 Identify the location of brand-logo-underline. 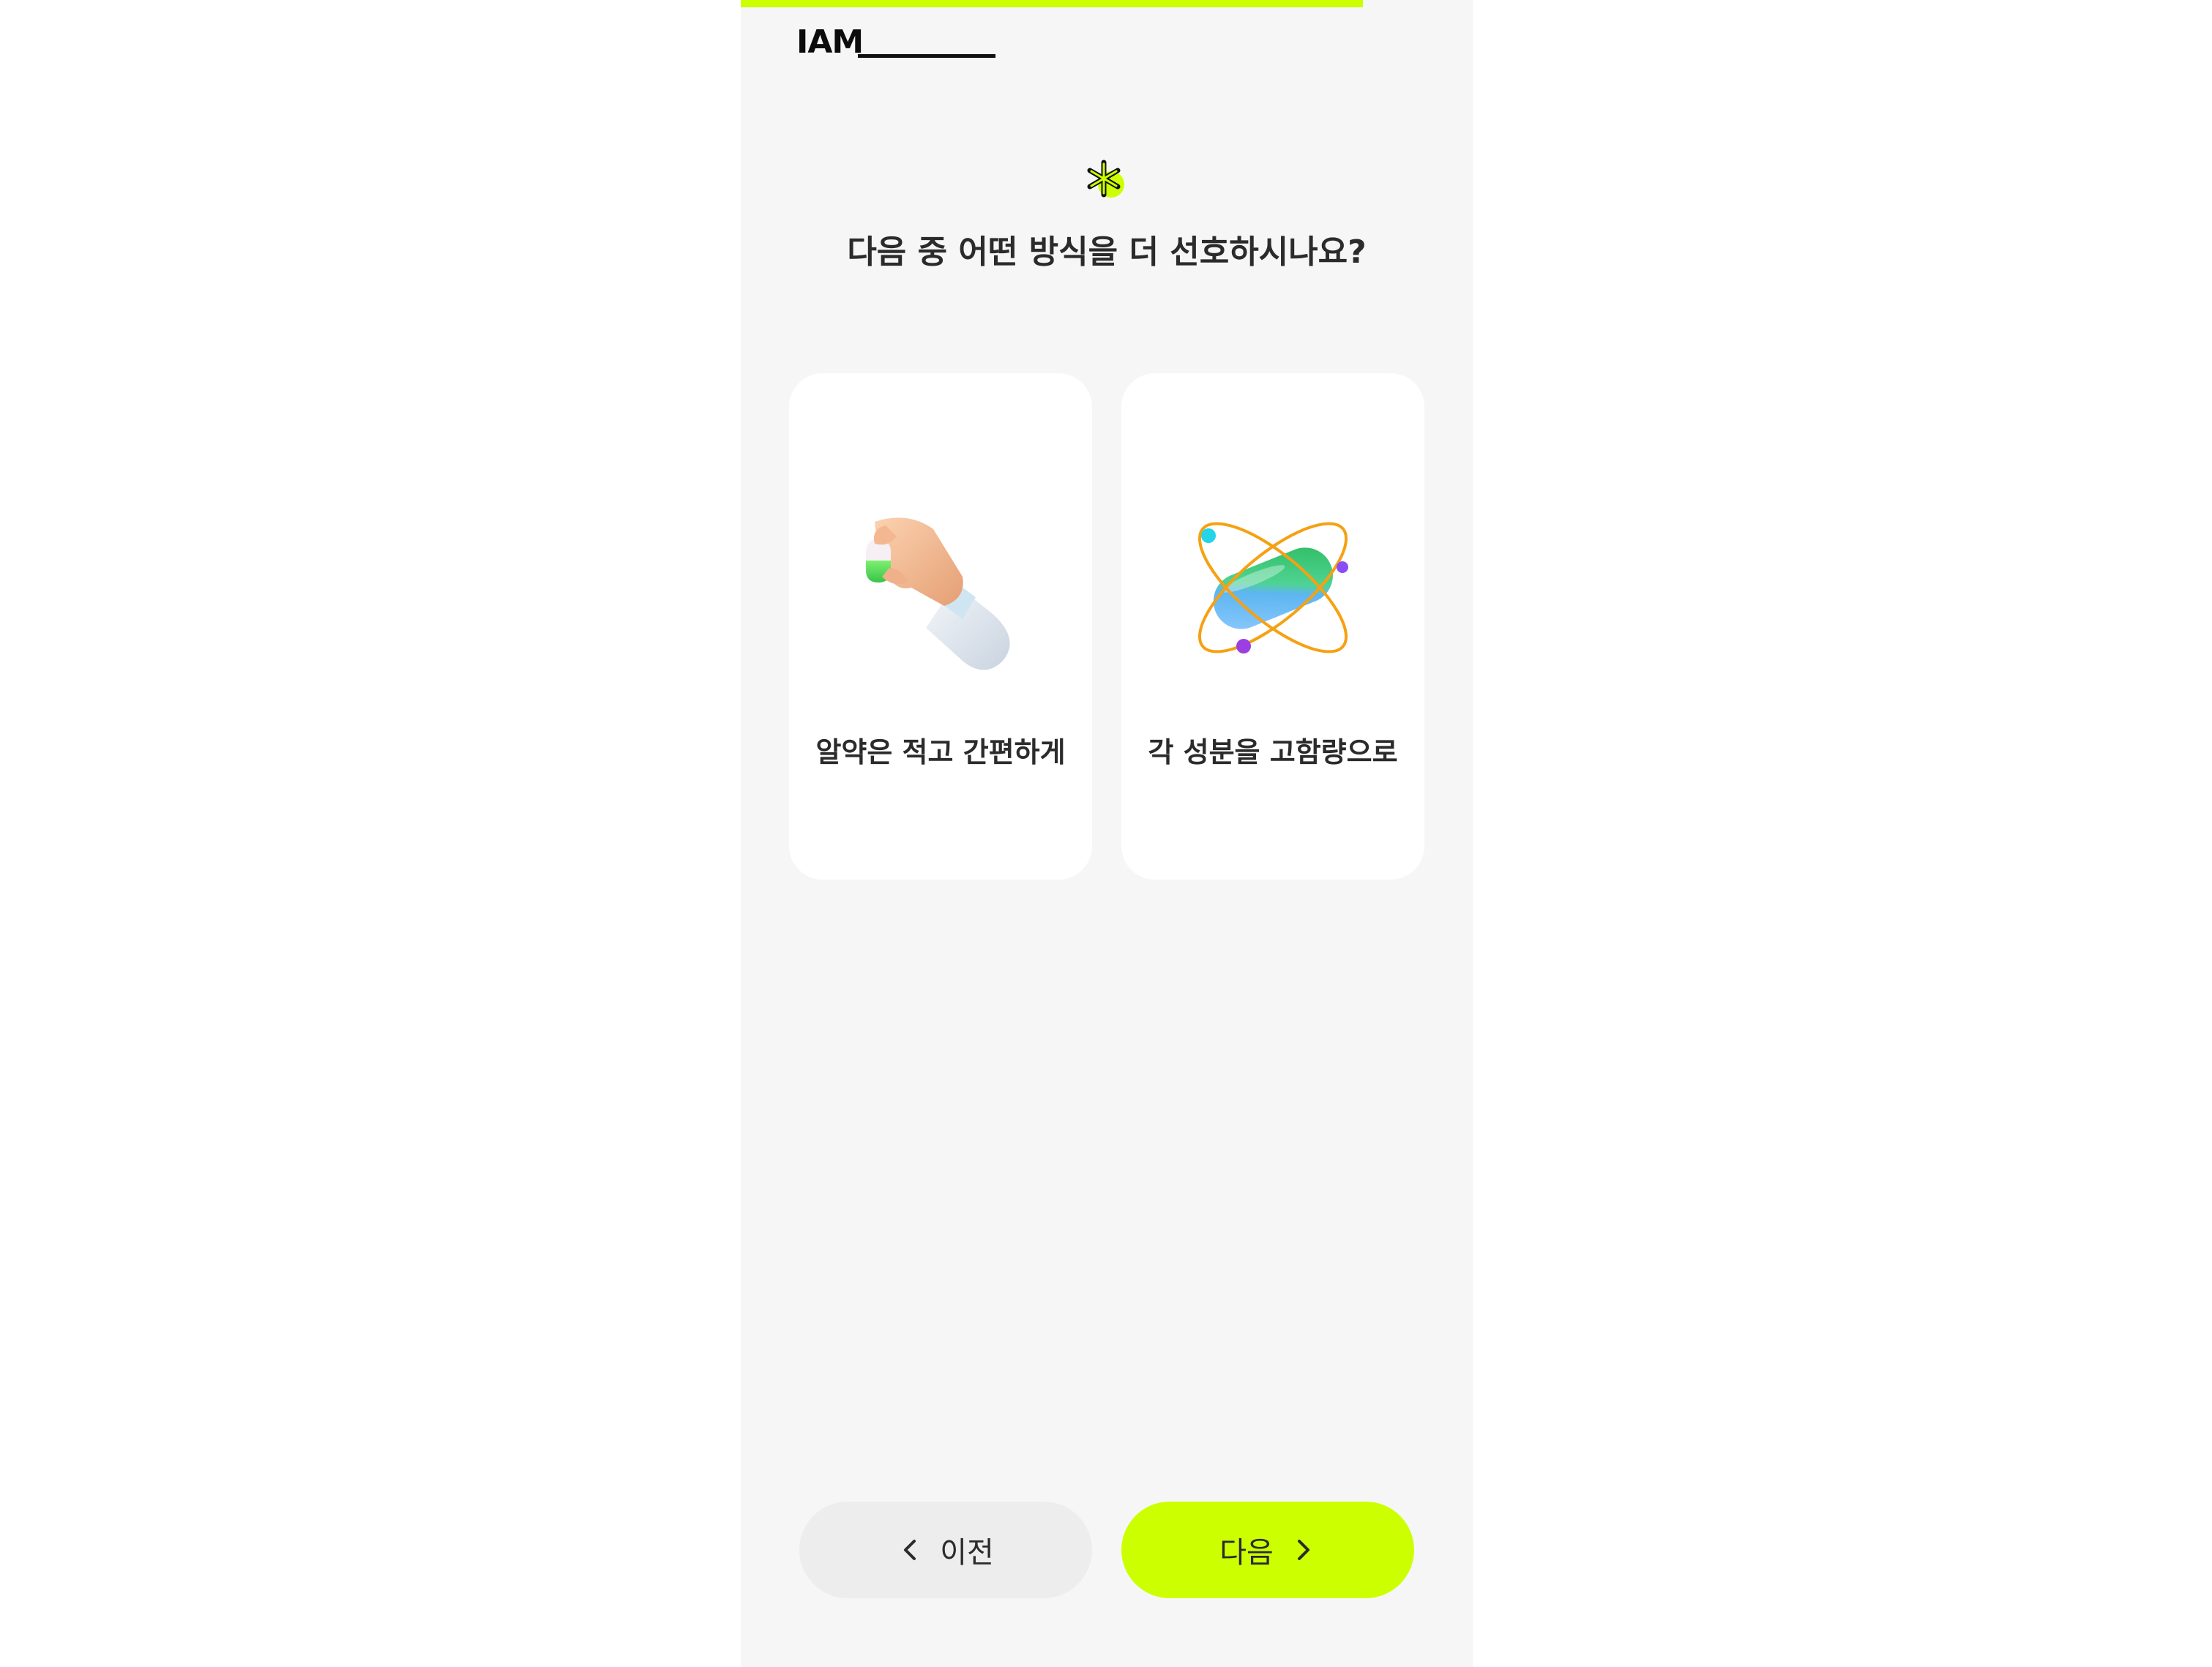
(926, 56).